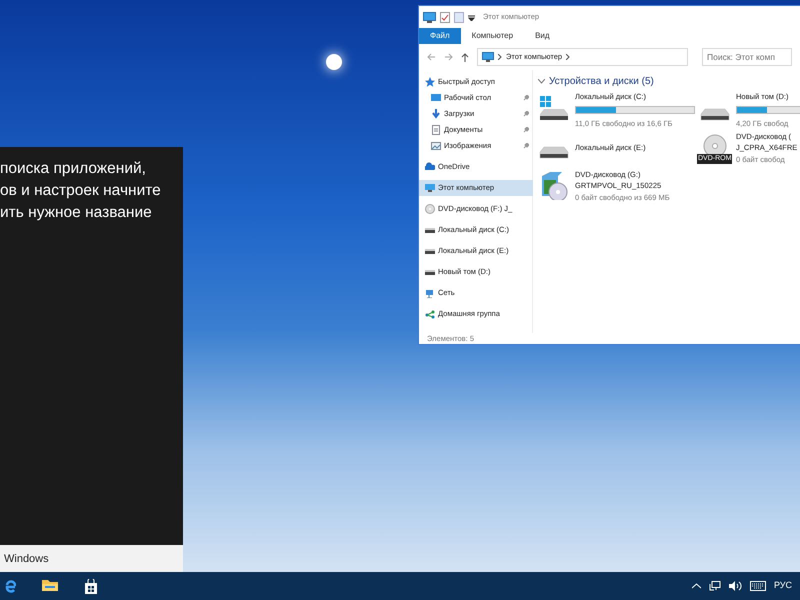 Image resolution: width=800 pixels, height=600 pixels. I want to click on up-arrow-icon, so click(465, 57).